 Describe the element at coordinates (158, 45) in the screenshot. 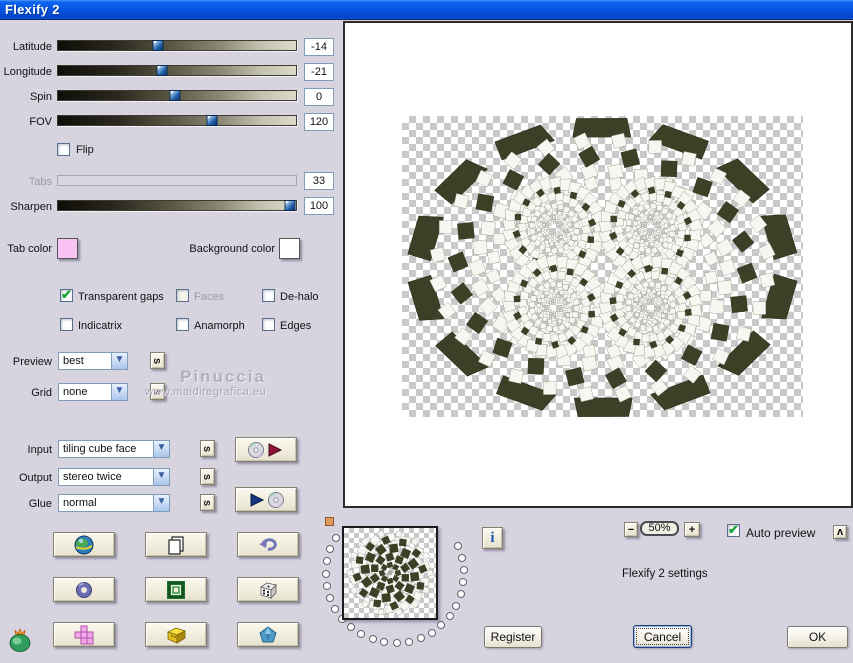

I see `latitude-slider-thumb` at that location.